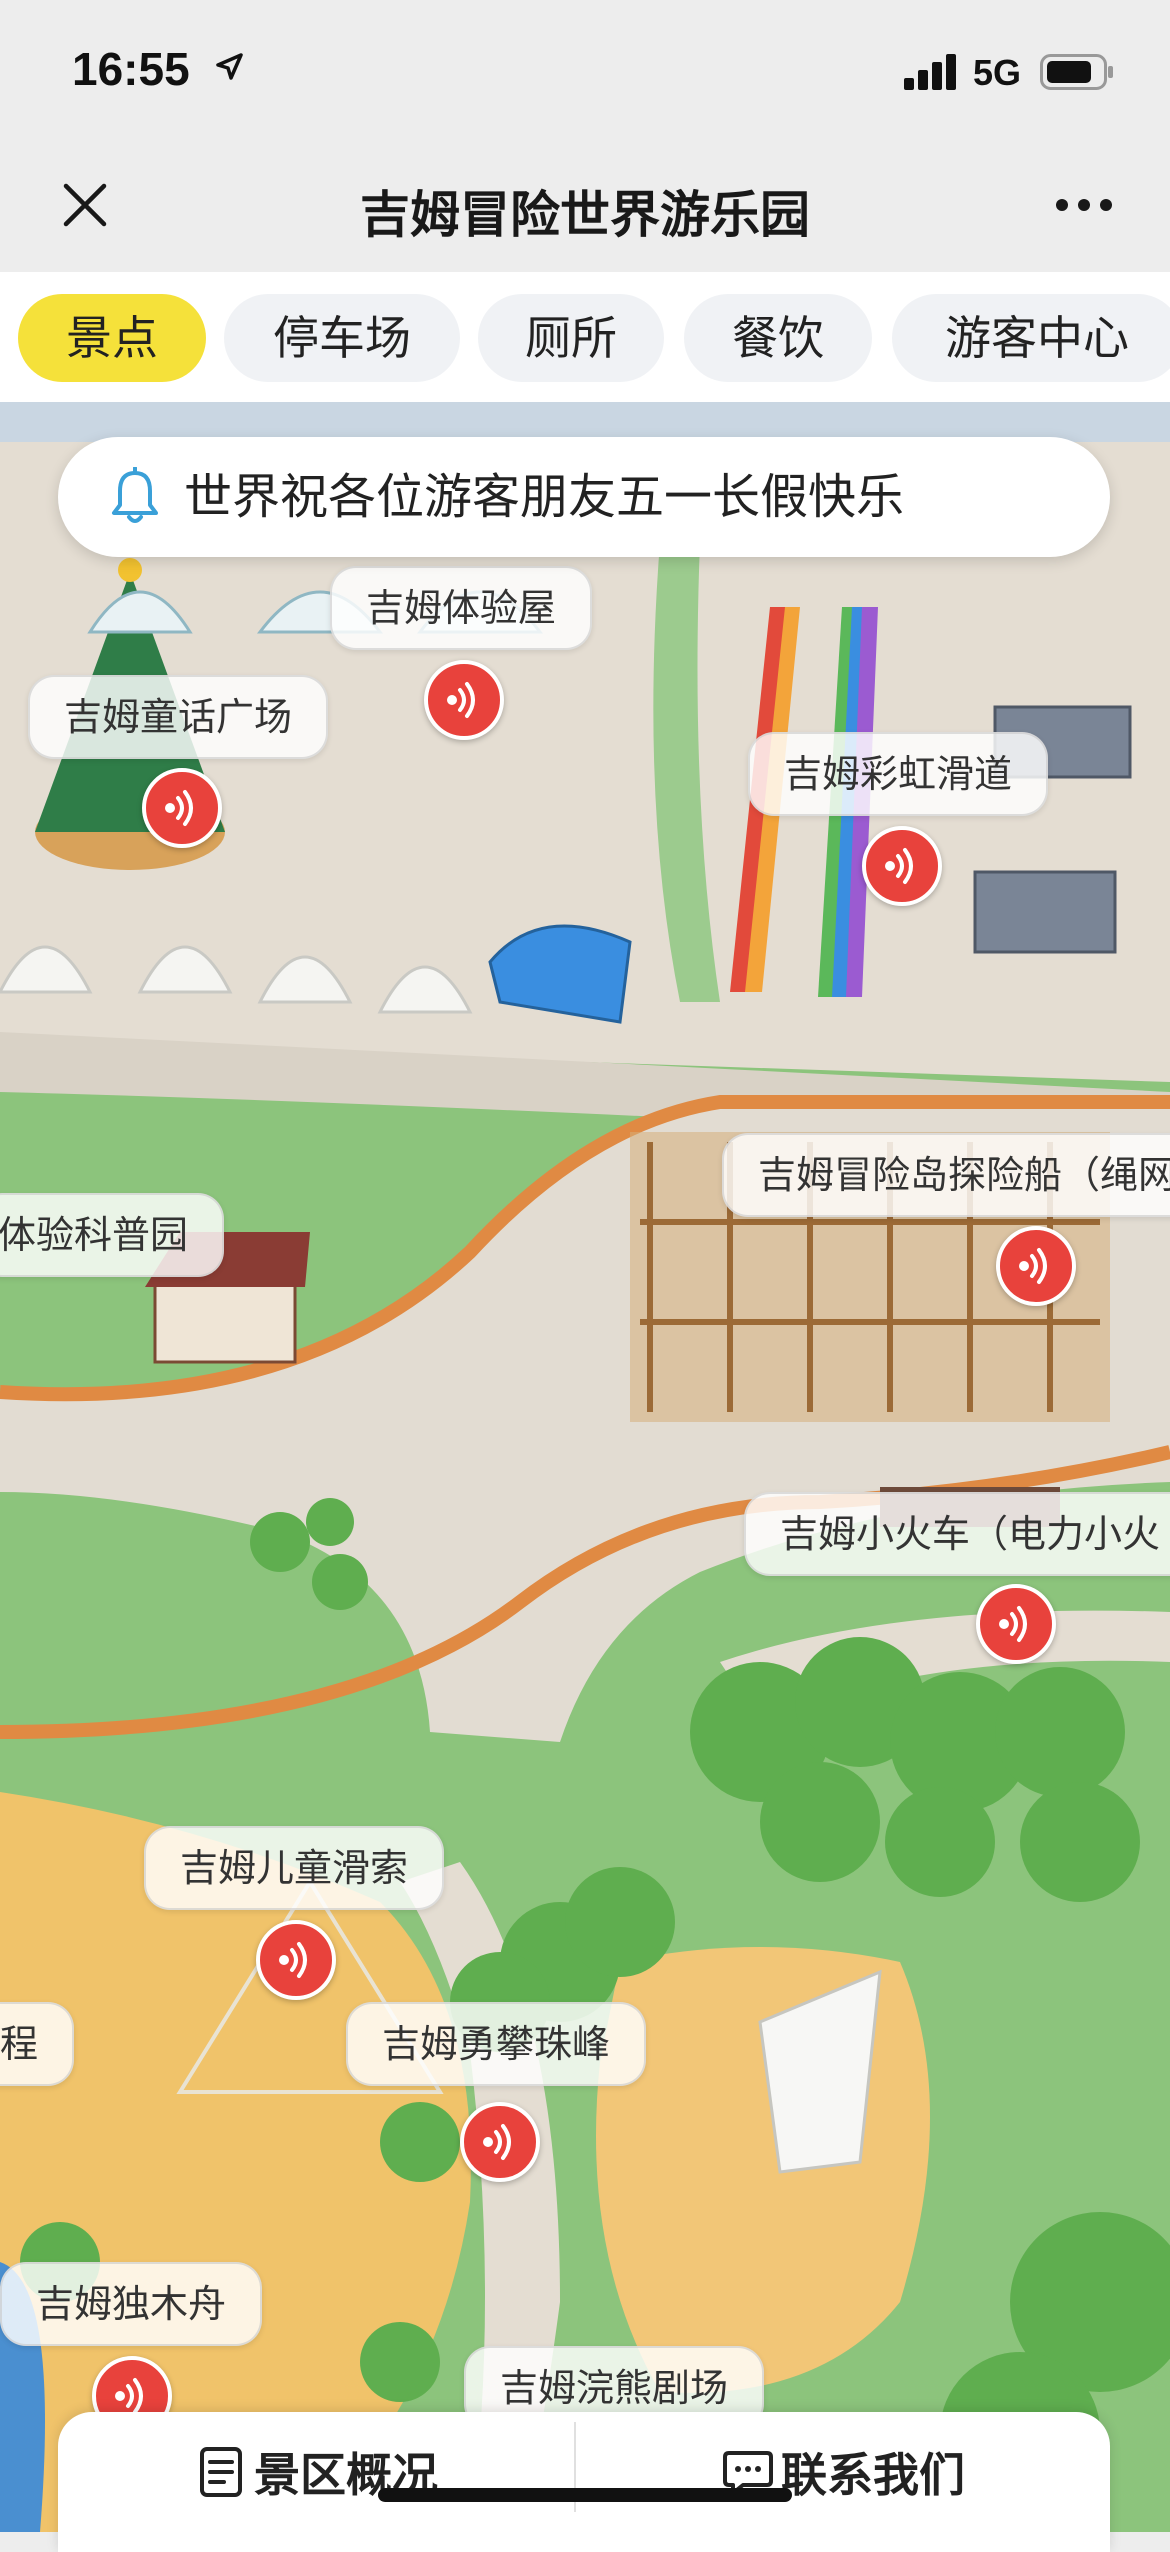 This screenshot has width=1170, height=2552. I want to click on network-type: 5G, so click(997, 72).